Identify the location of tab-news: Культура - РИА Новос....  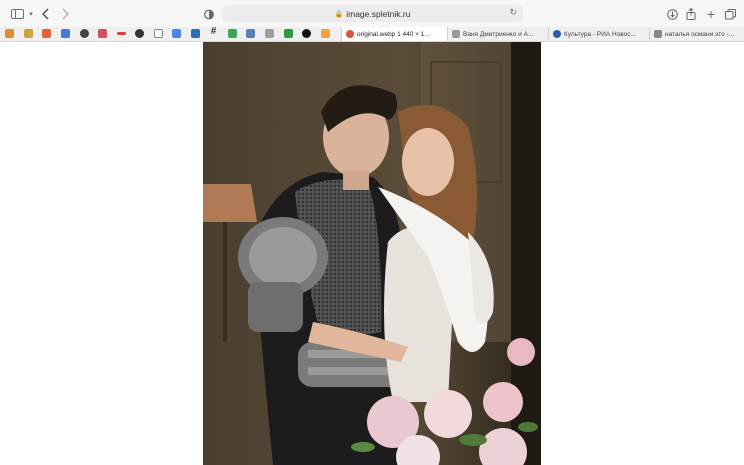
(598, 34).